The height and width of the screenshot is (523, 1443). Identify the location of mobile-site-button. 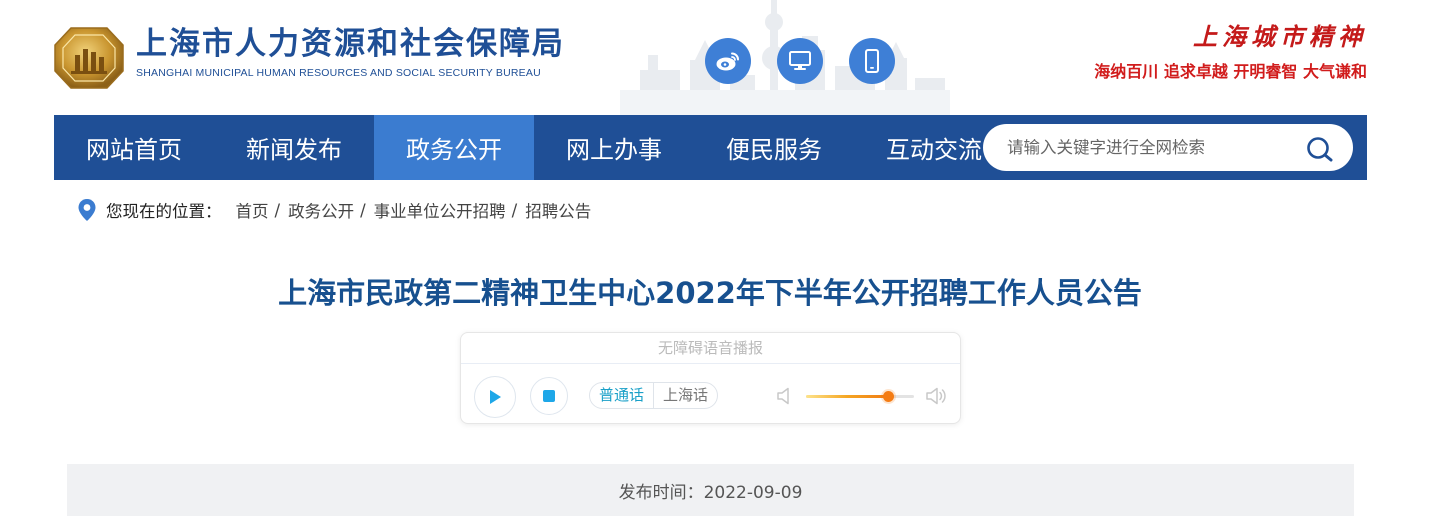
(872, 61).